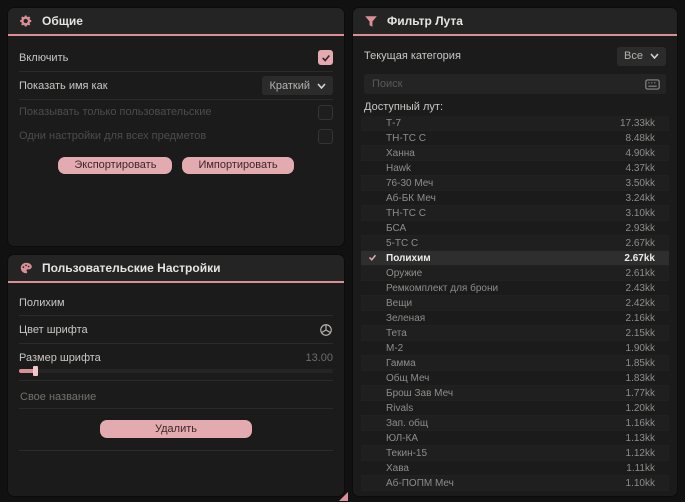 The height and width of the screenshot is (502, 685). I want to click on item-name: Ремкомплект для брони, so click(442, 288).